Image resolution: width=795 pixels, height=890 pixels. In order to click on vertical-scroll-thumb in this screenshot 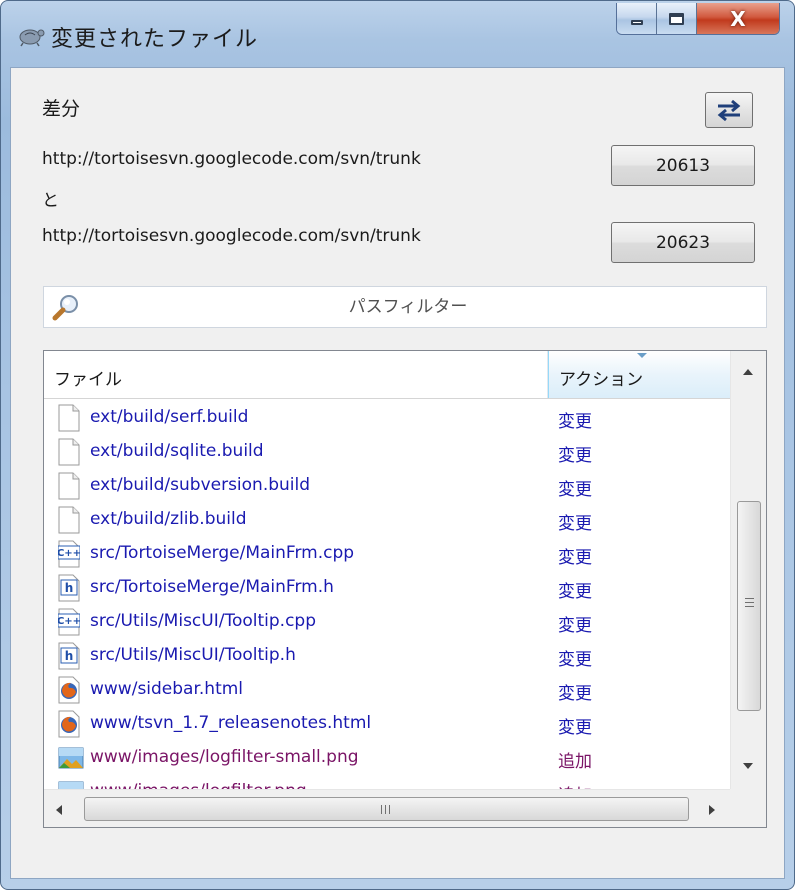, I will do `click(749, 606)`.